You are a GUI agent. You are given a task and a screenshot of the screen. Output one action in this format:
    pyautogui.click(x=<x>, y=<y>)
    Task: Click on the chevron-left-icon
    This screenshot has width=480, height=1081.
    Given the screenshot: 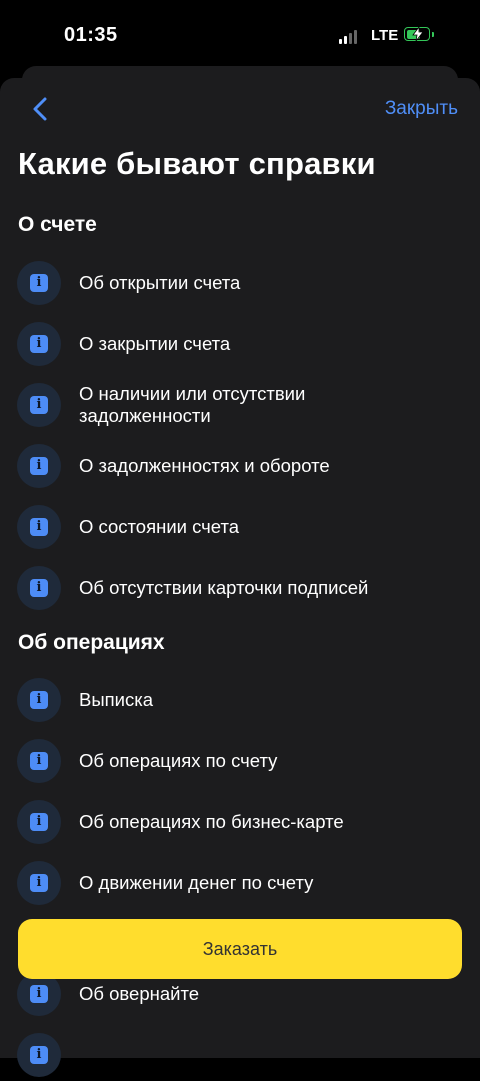 What is the action you would take?
    pyautogui.click(x=40, y=109)
    